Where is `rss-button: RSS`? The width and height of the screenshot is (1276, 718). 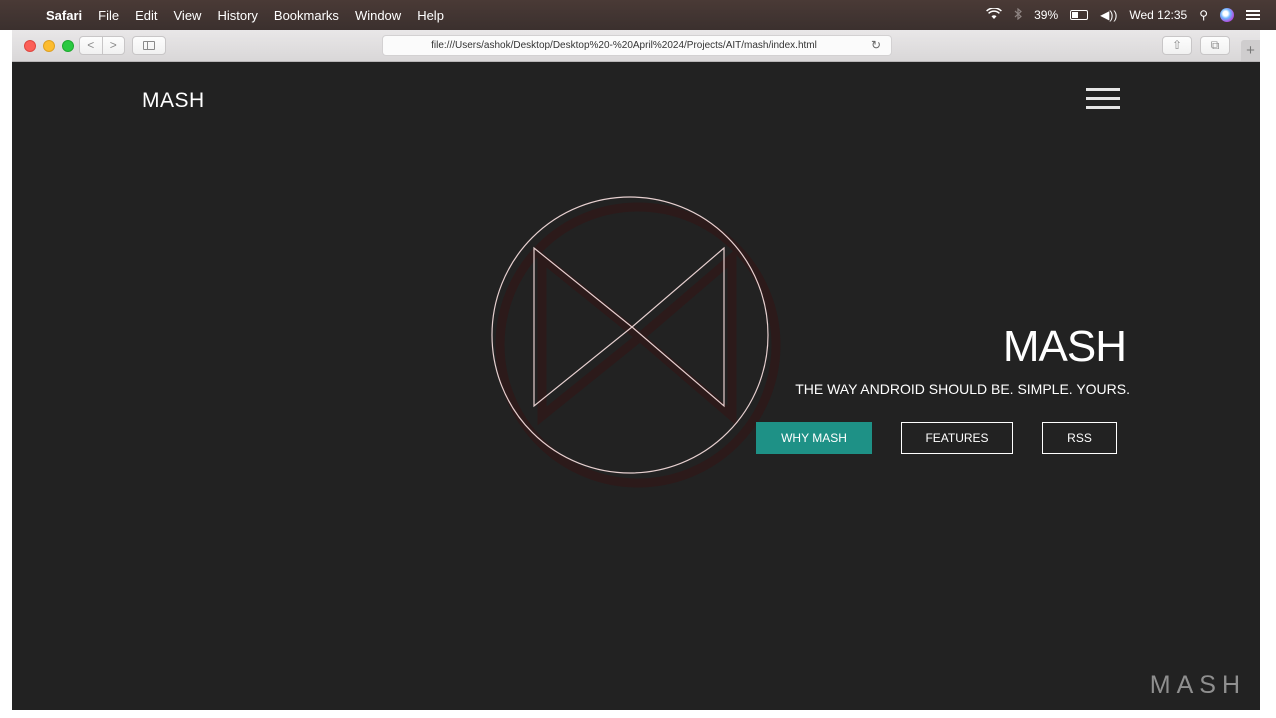
rss-button: RSS is located at coordinates (1079, 438).